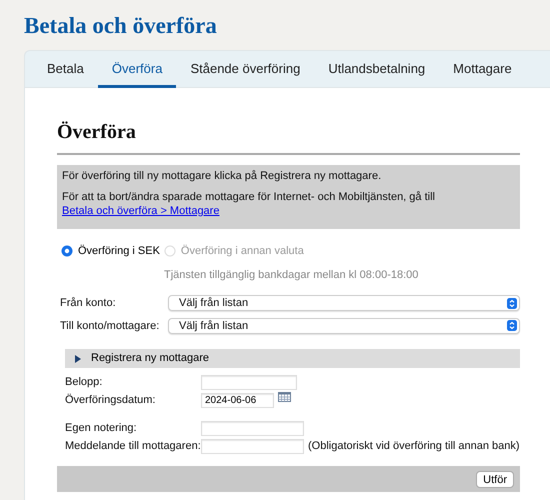 The width and height of the screenshot is (550, 500). Describe the element at coordinates (84, 382) in the screenshot. I see `field-label: Belopp:` at that location.